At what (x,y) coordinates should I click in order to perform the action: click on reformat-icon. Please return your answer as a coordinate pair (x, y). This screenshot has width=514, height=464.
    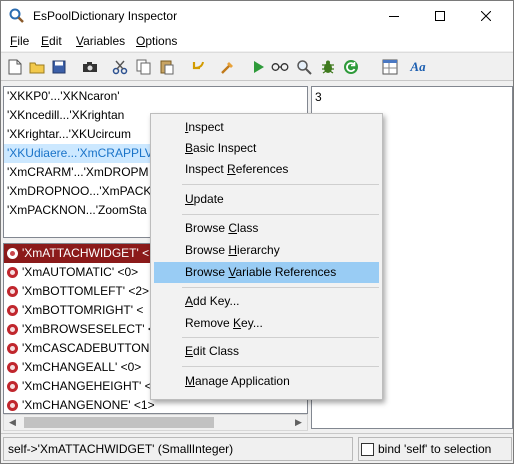
    Looking at the image, I should click on (228, 67).